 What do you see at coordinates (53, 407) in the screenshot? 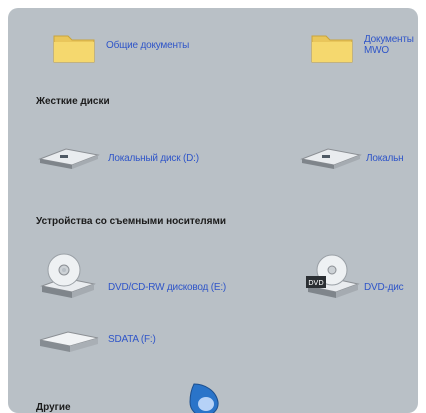
I see `section-title-other: Другие` at bounding box center [53, 407].